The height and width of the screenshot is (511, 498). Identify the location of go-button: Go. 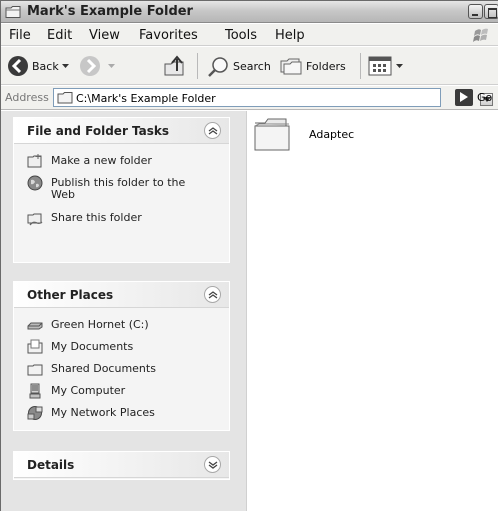
(484, 97).